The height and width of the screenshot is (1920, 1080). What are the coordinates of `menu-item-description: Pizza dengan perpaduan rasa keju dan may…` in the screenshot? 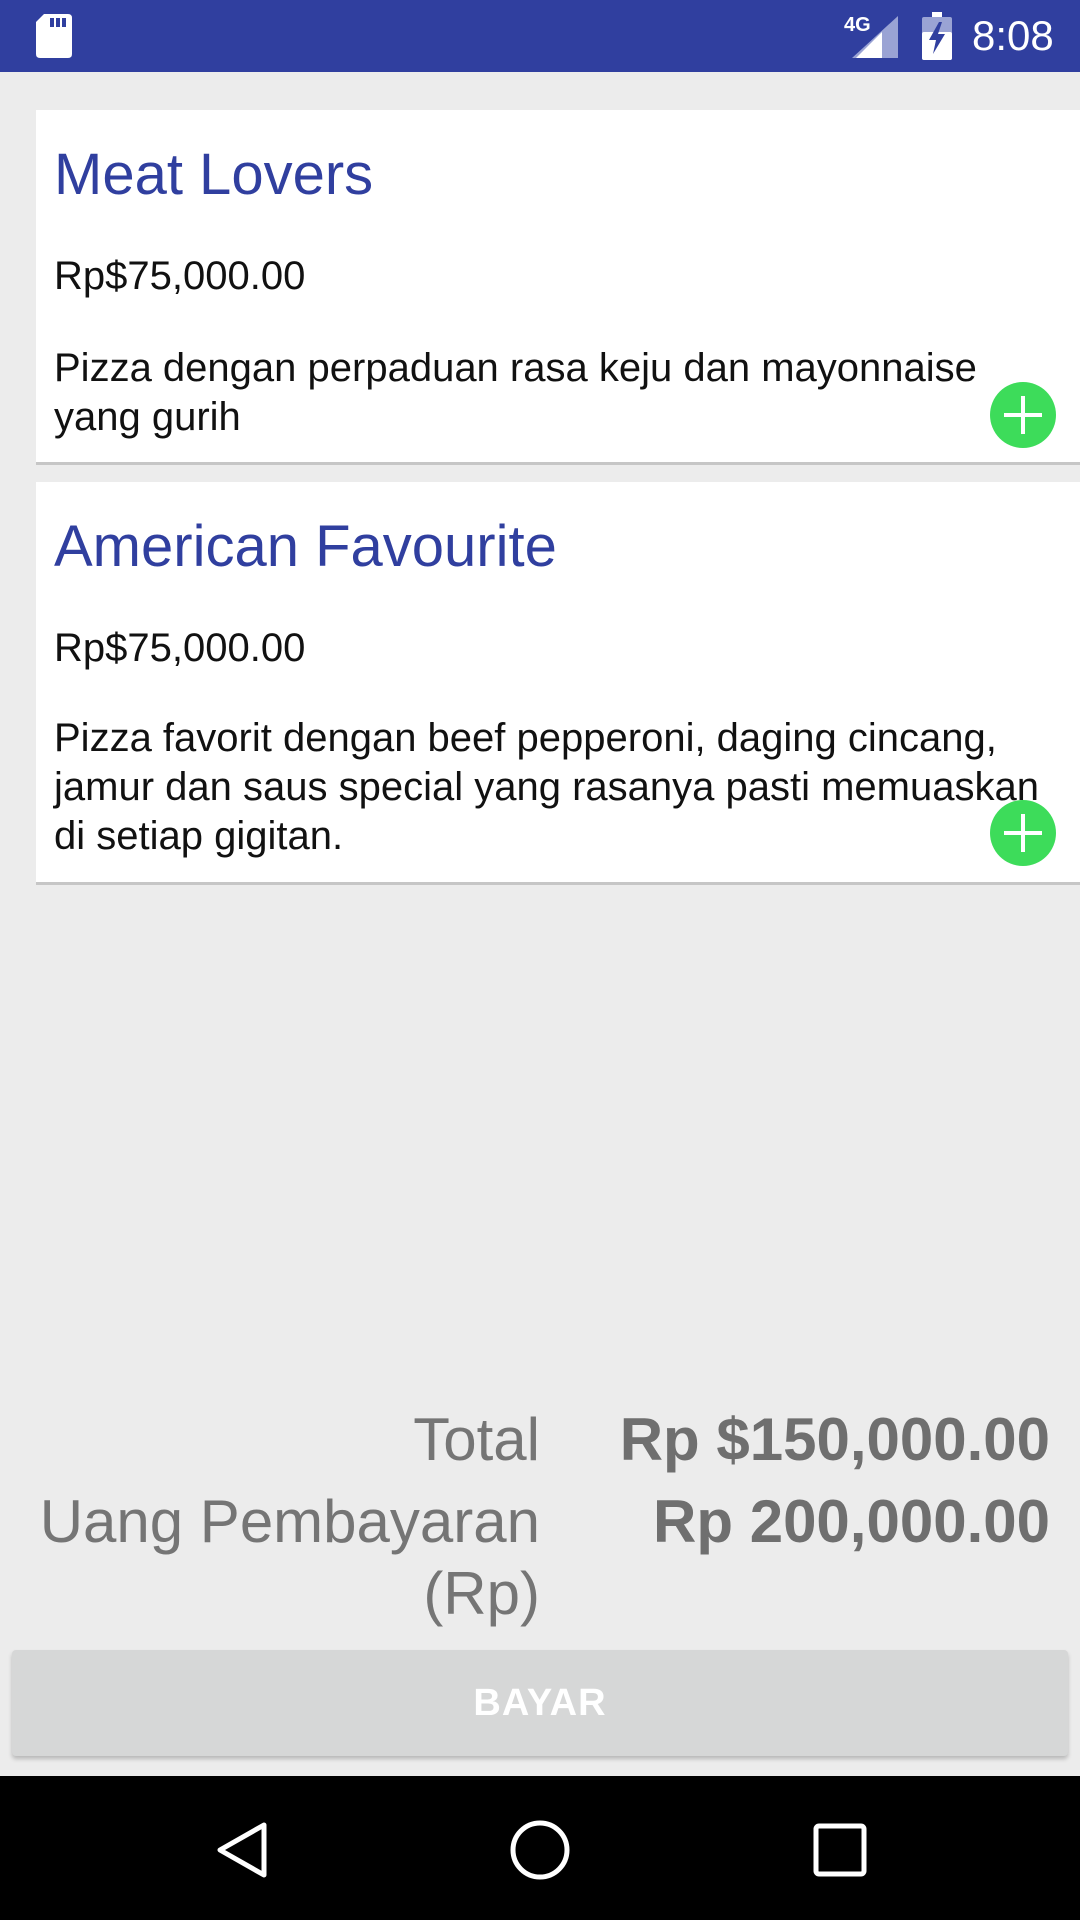 It's located at (515, 392).